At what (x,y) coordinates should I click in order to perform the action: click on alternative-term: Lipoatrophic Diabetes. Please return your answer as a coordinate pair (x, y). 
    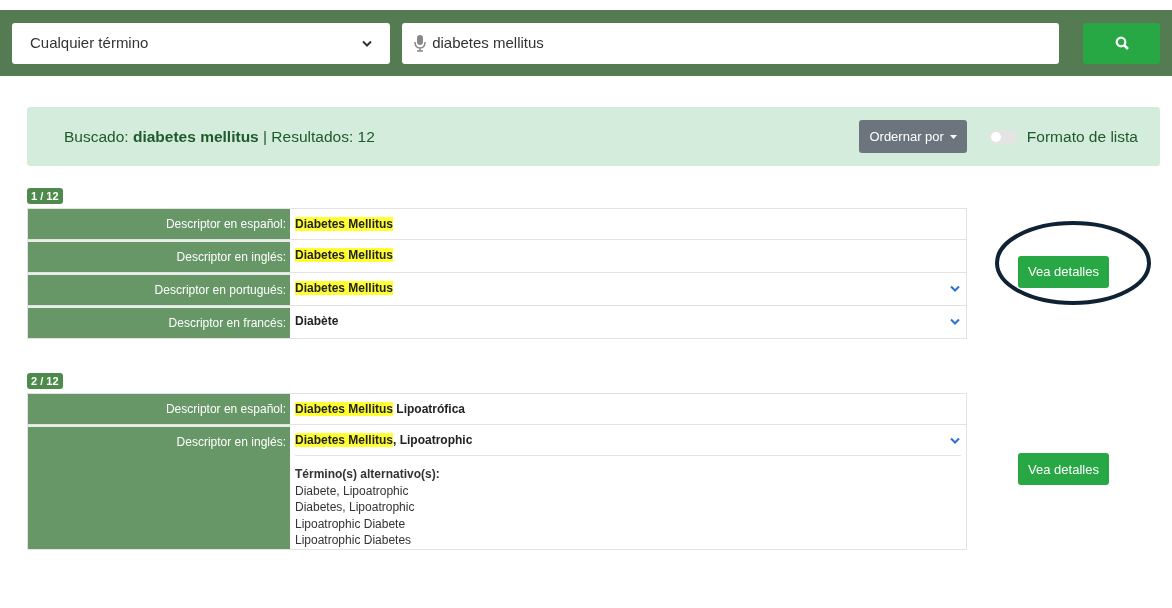
    Looking at the image, I should click on (354, 540).